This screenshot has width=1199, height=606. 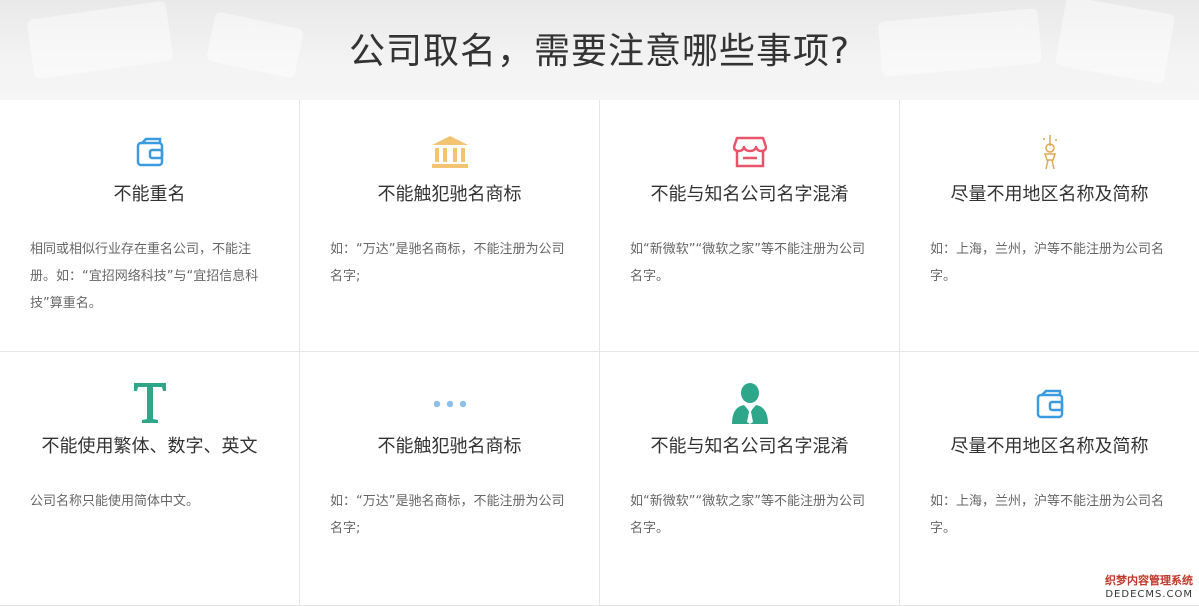 What do you see at coordinates (1149, 594) in the screenshot?
I see `watermark-line2: DEDECMS.COM` at bounding box center [1149, 594].